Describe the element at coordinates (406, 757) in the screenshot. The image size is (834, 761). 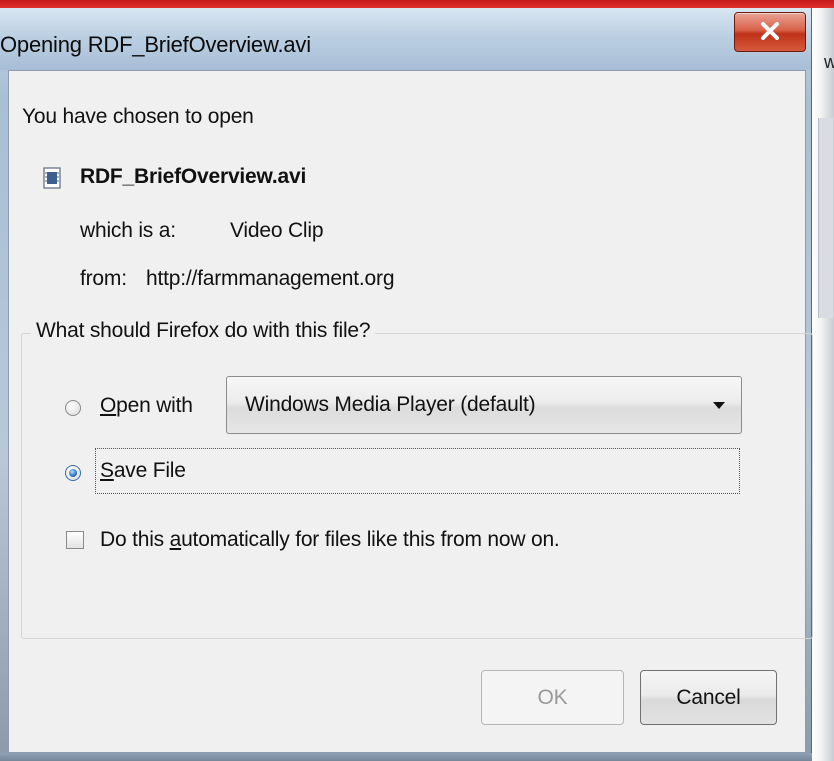
I see `dialog-bottom-frame` at that location.